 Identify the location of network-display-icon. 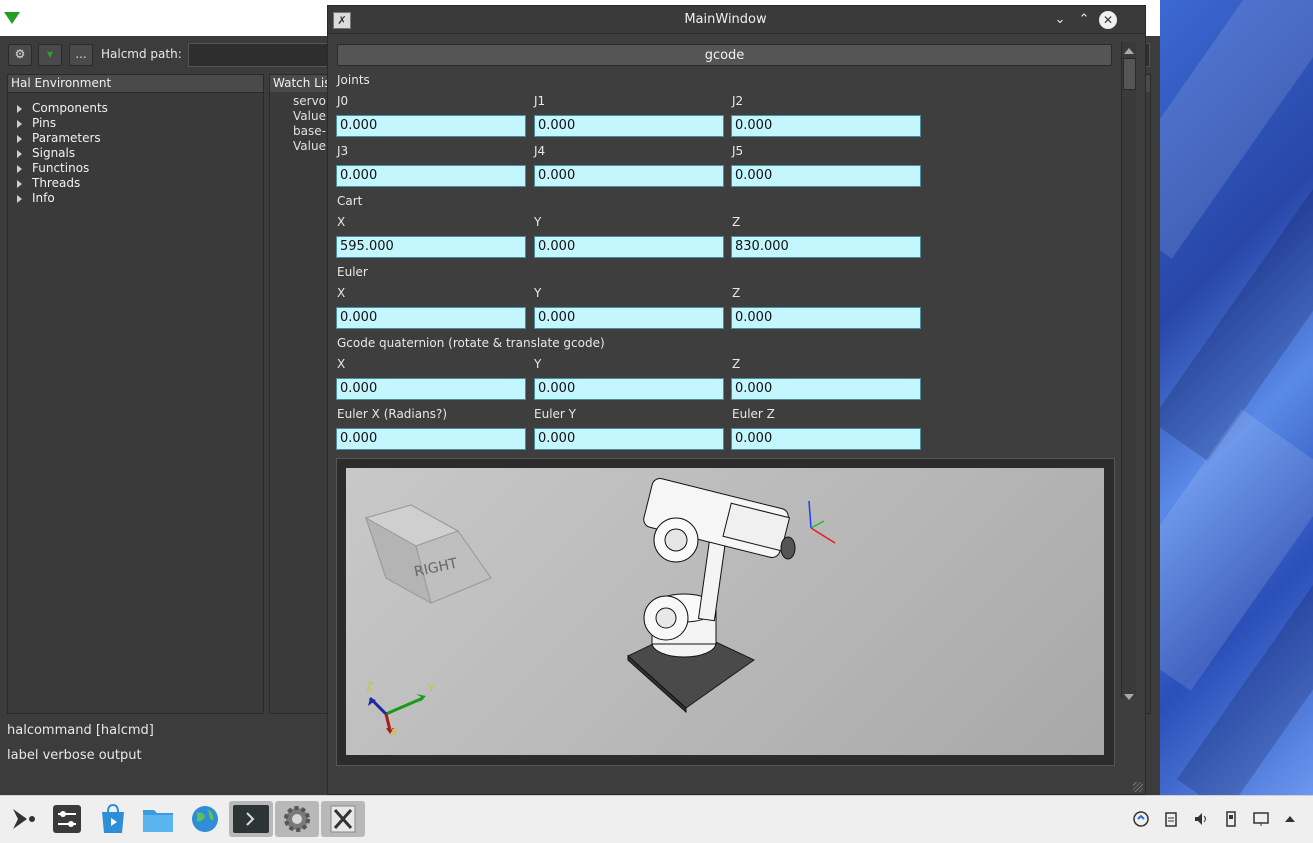
(1261, 819).